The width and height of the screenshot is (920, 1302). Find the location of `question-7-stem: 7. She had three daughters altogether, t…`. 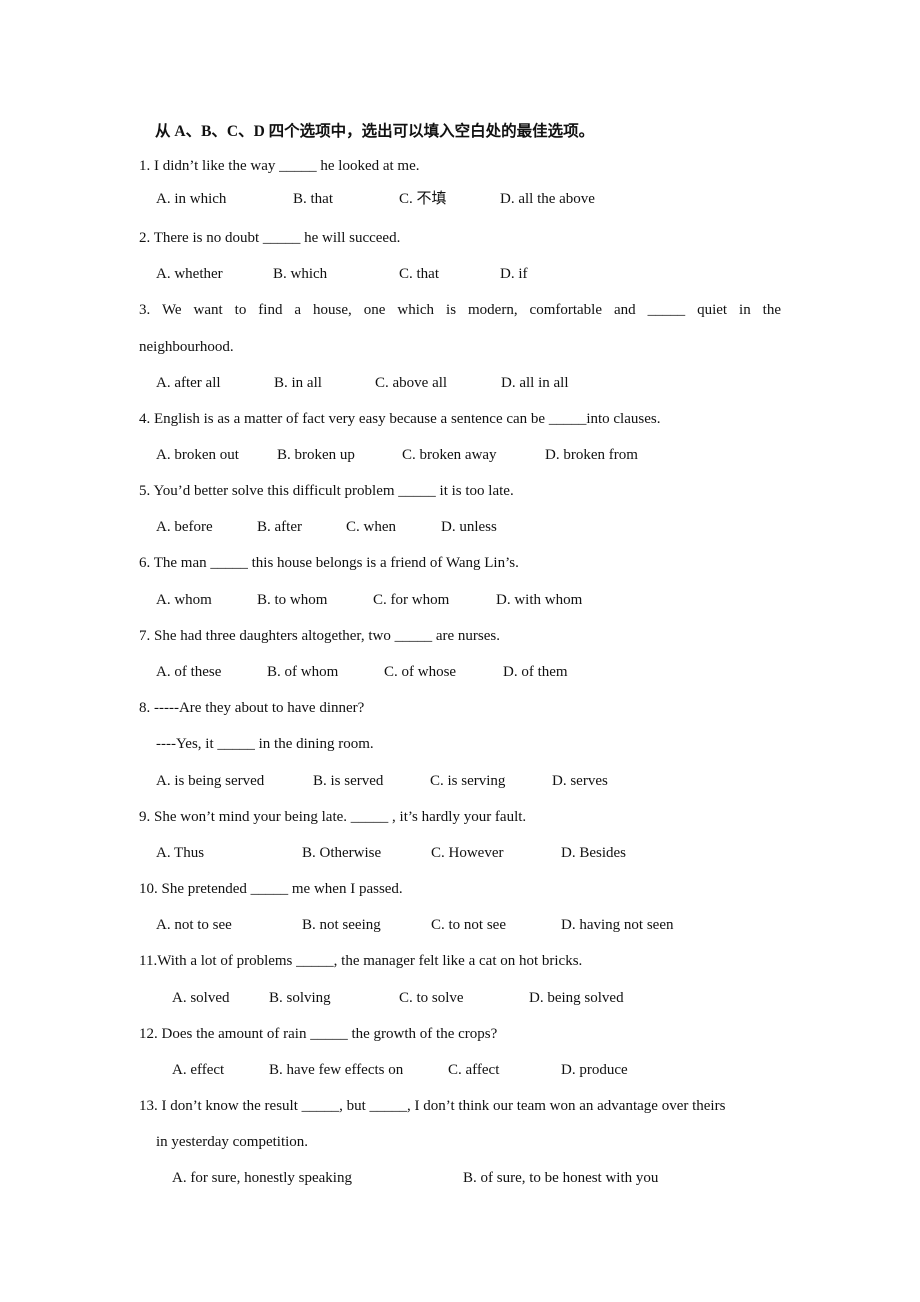

question-7-stem: 7. She had three daughters altogether, t… is located at coordinates (319, 636).